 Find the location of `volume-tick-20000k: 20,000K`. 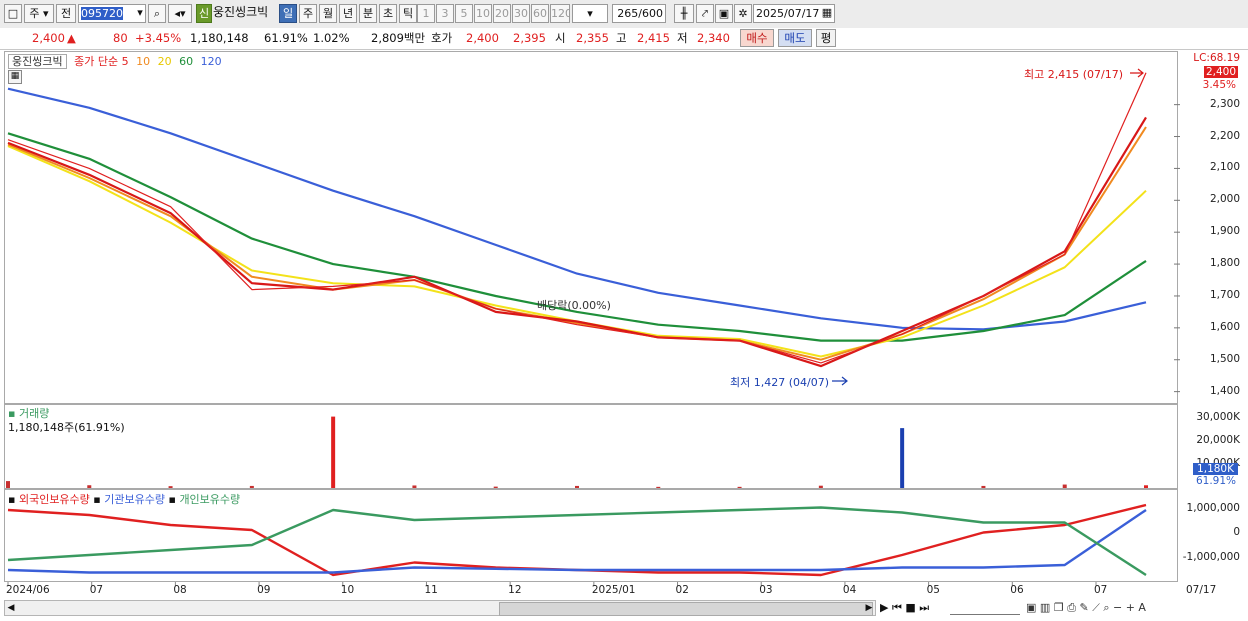

volume-tick-20000k: 20,000K is located at coordinates (1218, 440).